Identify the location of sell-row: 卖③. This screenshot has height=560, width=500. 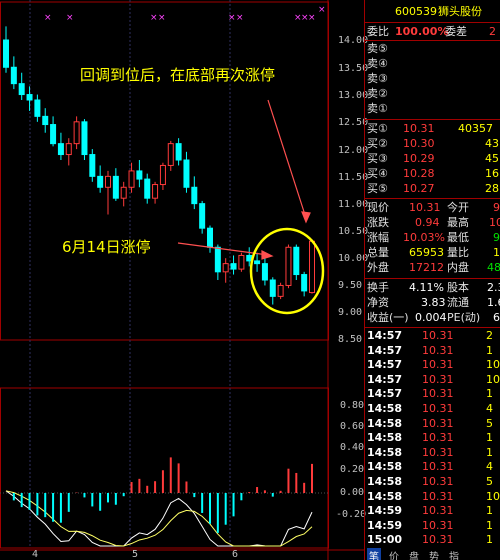
(432, 79).